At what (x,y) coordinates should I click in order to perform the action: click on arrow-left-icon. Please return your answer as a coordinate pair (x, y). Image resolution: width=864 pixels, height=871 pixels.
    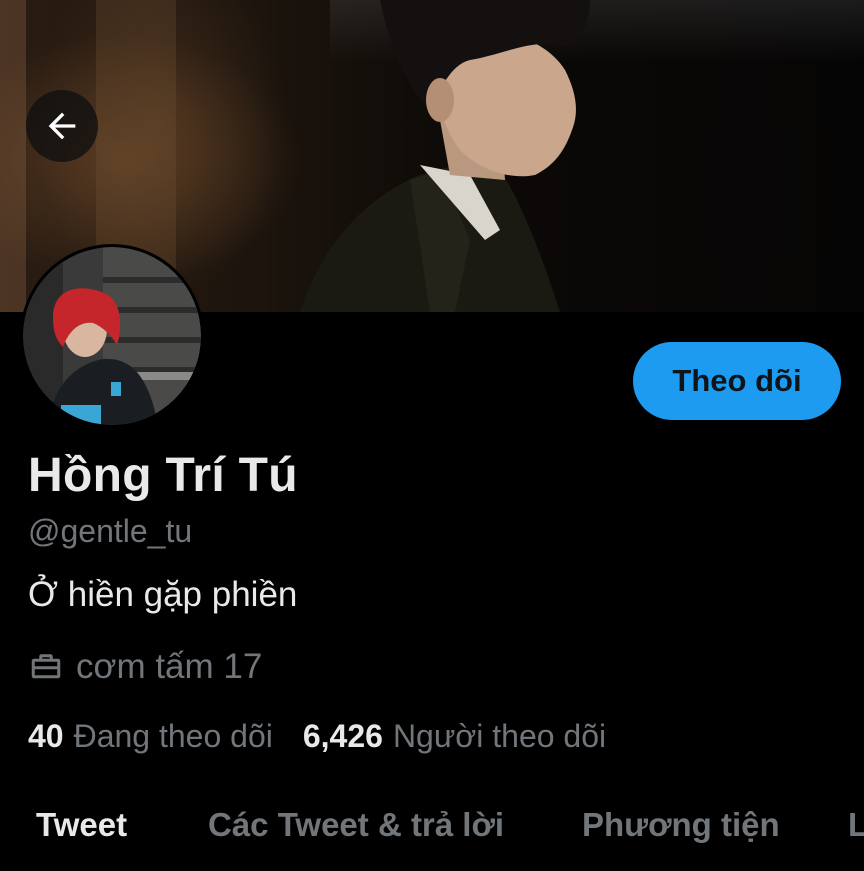
    Looking at the image, I should click on (62, 126).